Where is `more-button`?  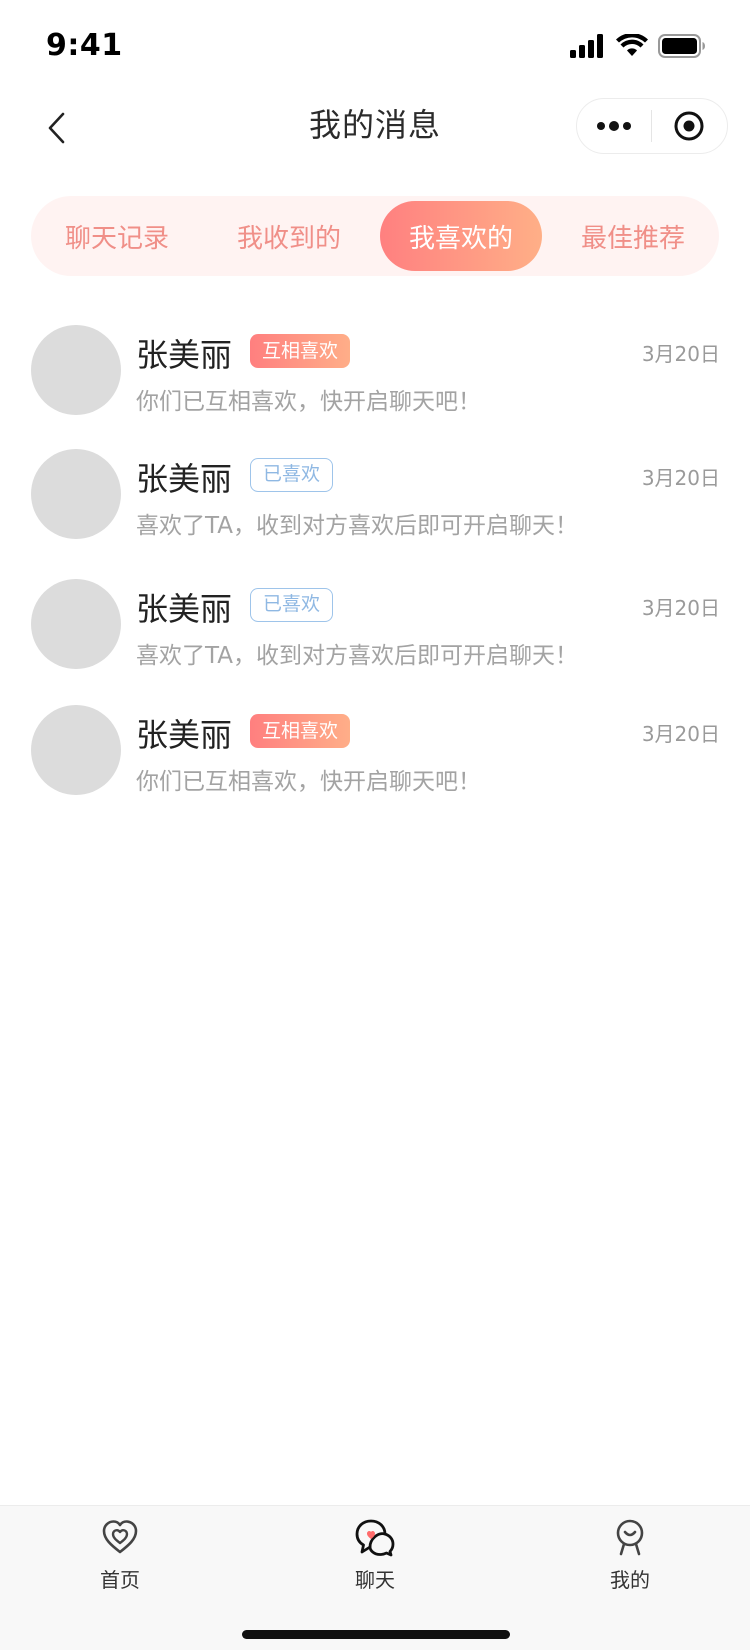 more-button is located at coordinates (614, 126).